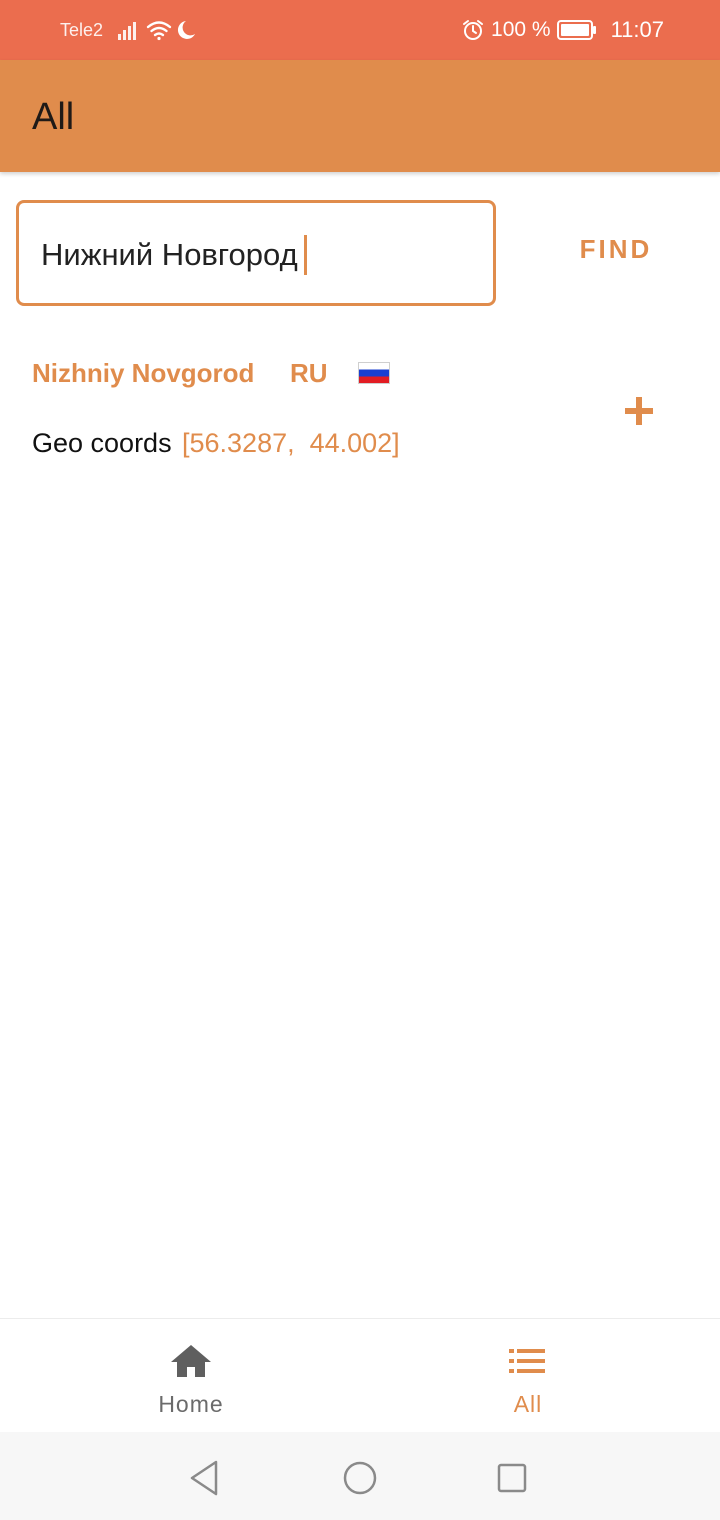  I want to click on recents-square-icon, so click(512, 1478).